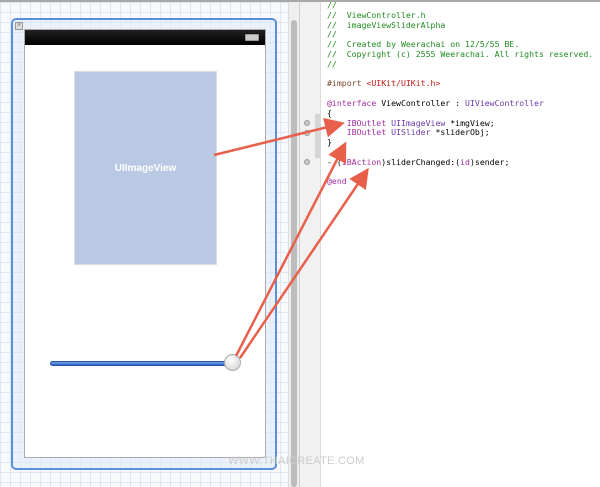 This screenshot has width=600, height=487. What do you see at coordinates (334, 161) in the screenshot?
I see `code-token: - (` at bounding box center [334, 161].